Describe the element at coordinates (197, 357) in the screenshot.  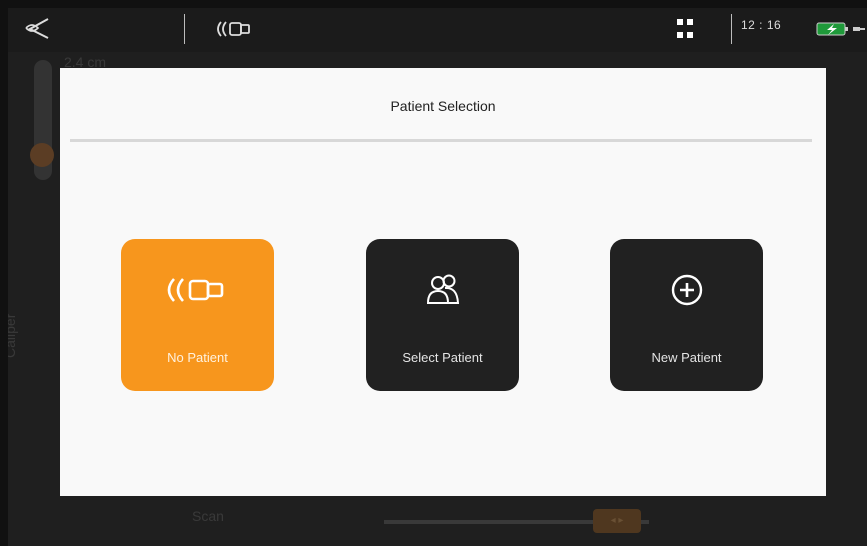
I see `no-patient-label: No Patient` at that location.